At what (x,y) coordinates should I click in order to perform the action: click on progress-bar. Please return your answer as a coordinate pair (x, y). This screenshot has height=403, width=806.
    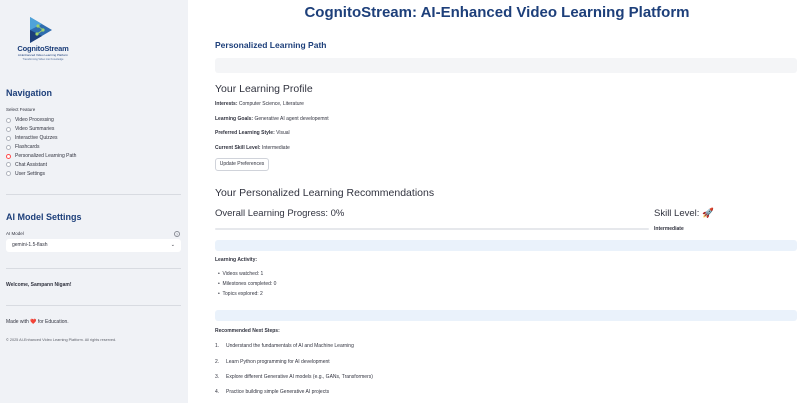
    Looking at the image, I should click on (432, 229).